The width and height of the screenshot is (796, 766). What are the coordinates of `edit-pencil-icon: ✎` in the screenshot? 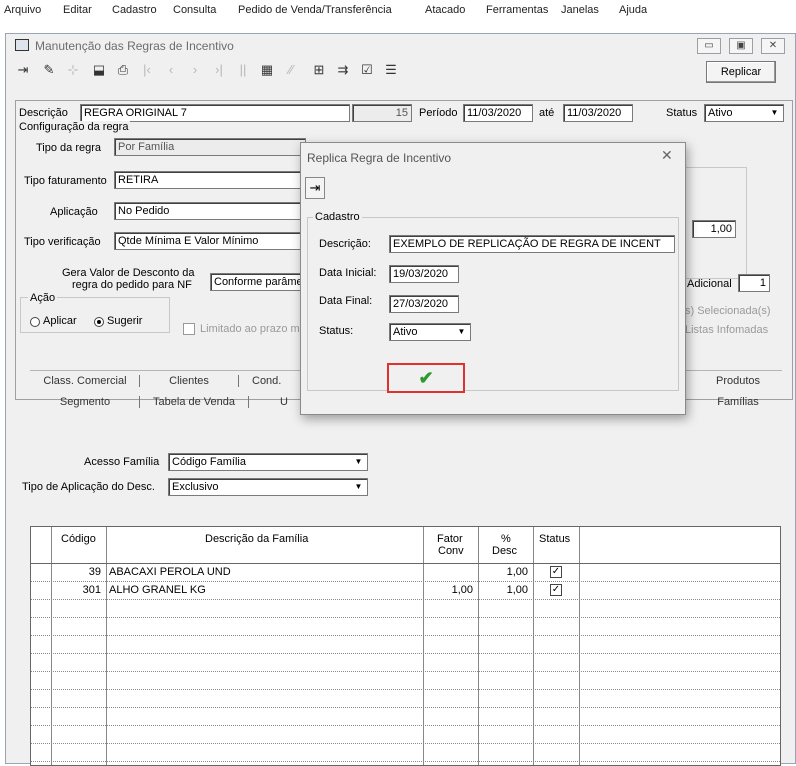 It's located at (49, 70).